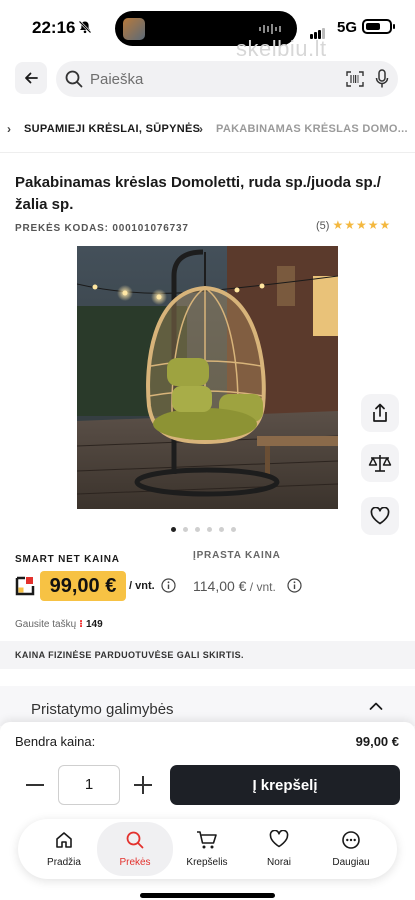 The image size is (415, 900). What do you see at coordinates (83, 586) in the screenshot?
I see `smart-price: 99,00 €` at bounding box center [83, 586].